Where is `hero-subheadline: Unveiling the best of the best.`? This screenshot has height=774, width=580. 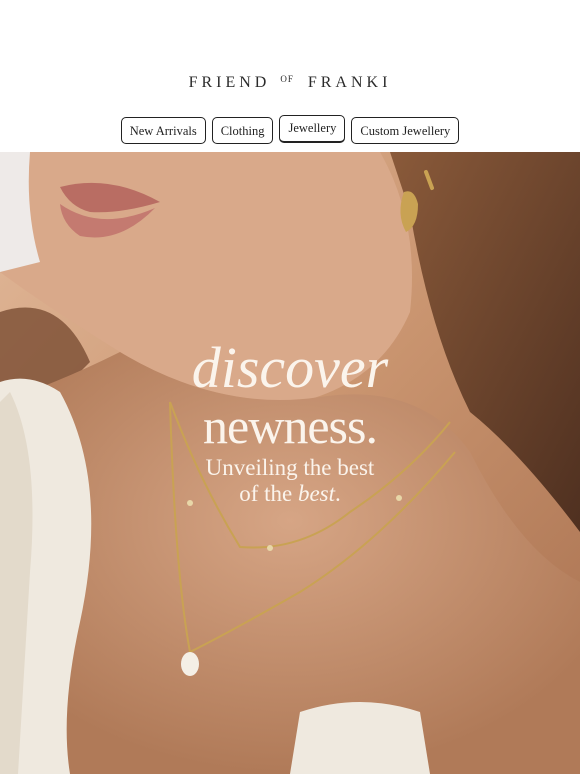 hero-subheadline: Unveiling the best of the best. is located at coordinates (290, 481).